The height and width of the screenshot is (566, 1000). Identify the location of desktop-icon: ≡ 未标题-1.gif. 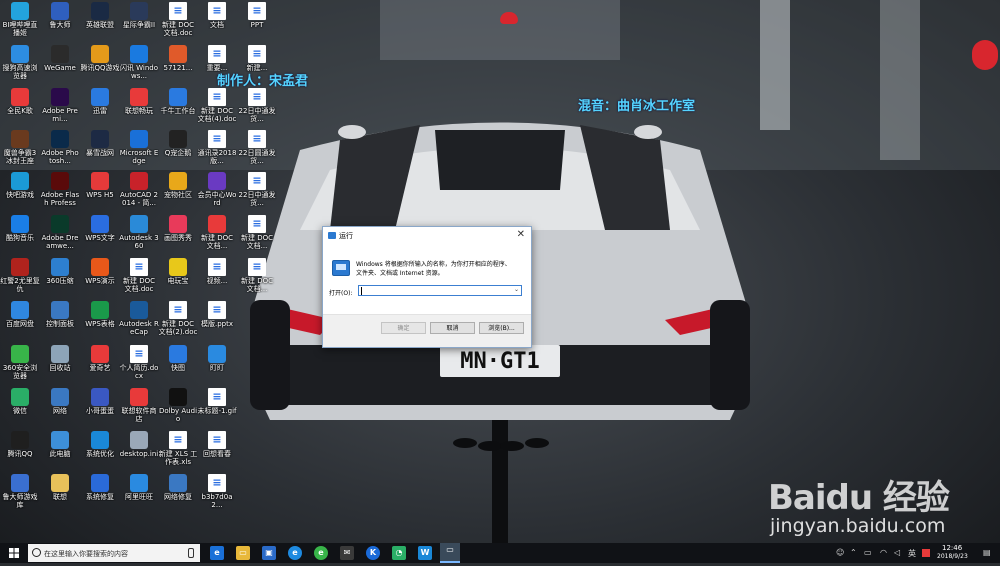
(217, 410).